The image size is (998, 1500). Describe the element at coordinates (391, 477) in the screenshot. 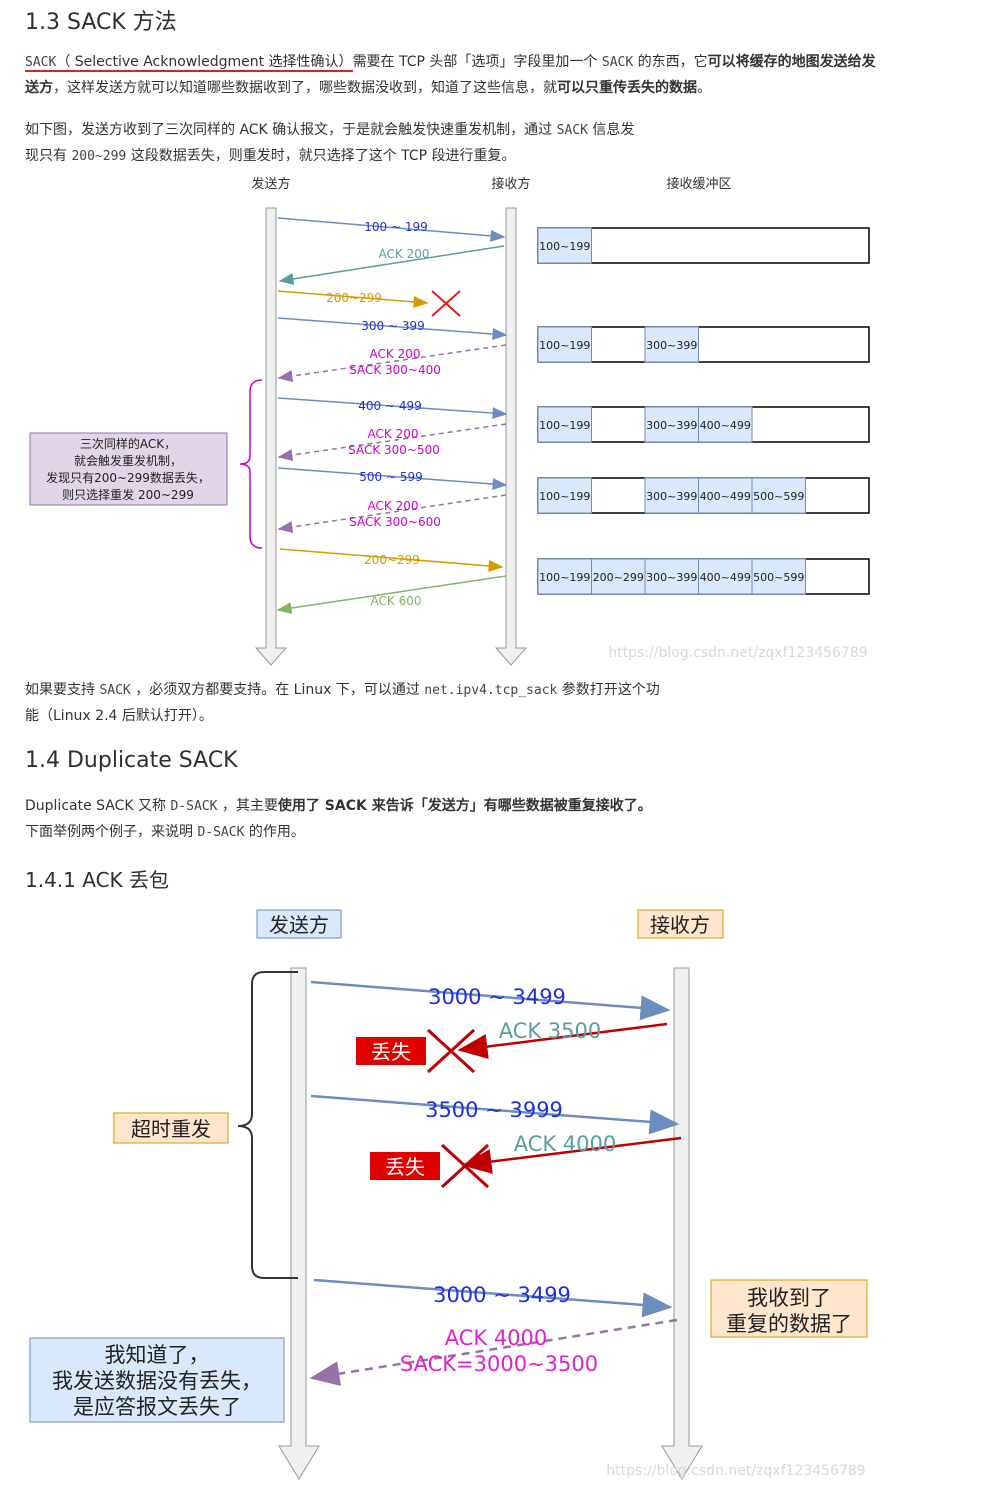

I see `msg-label: 500 ~ 599` at that location.